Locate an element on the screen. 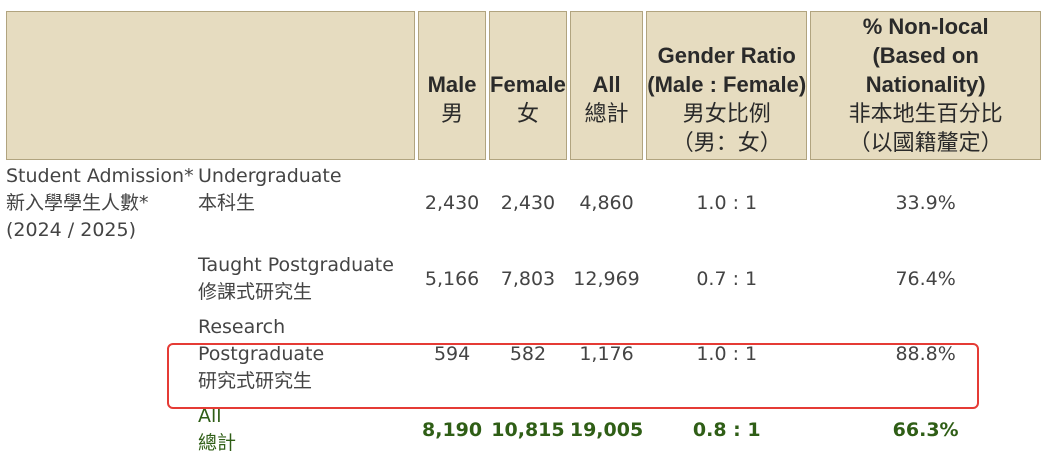  total-all: 19,005 is located at coordinates (606, 429).